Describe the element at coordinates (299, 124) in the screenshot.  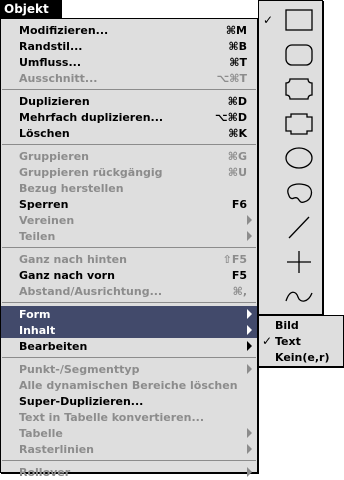
I see `beveled-rectangle-icon` at that location.